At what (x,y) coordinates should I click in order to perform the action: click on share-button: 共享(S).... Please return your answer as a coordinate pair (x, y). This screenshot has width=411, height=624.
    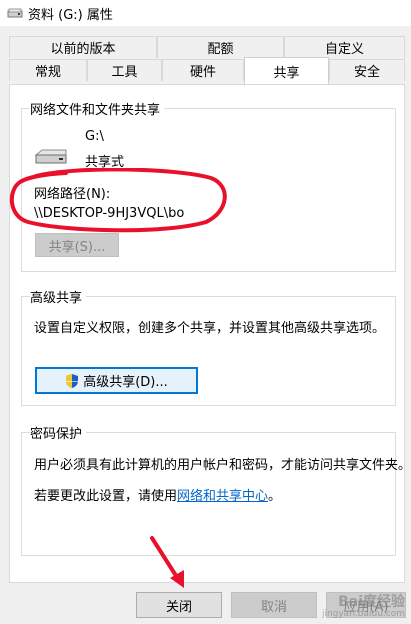
    Looking at the image, I should click on (77, 245).